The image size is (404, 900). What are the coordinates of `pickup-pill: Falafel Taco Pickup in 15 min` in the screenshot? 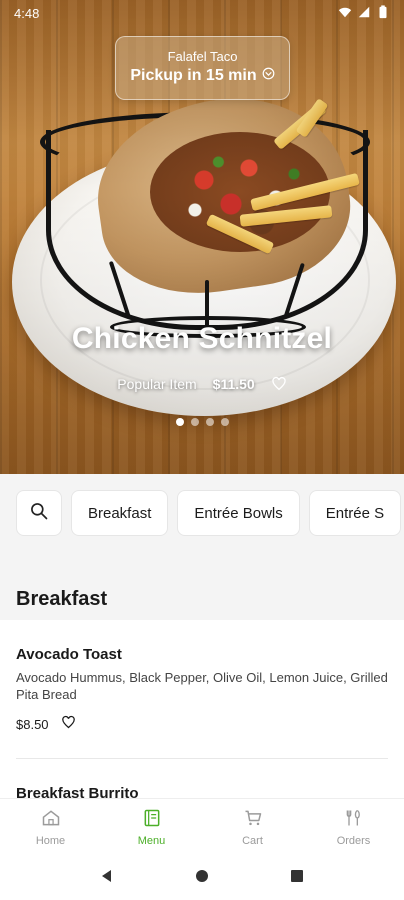 It's located at (202, 68).